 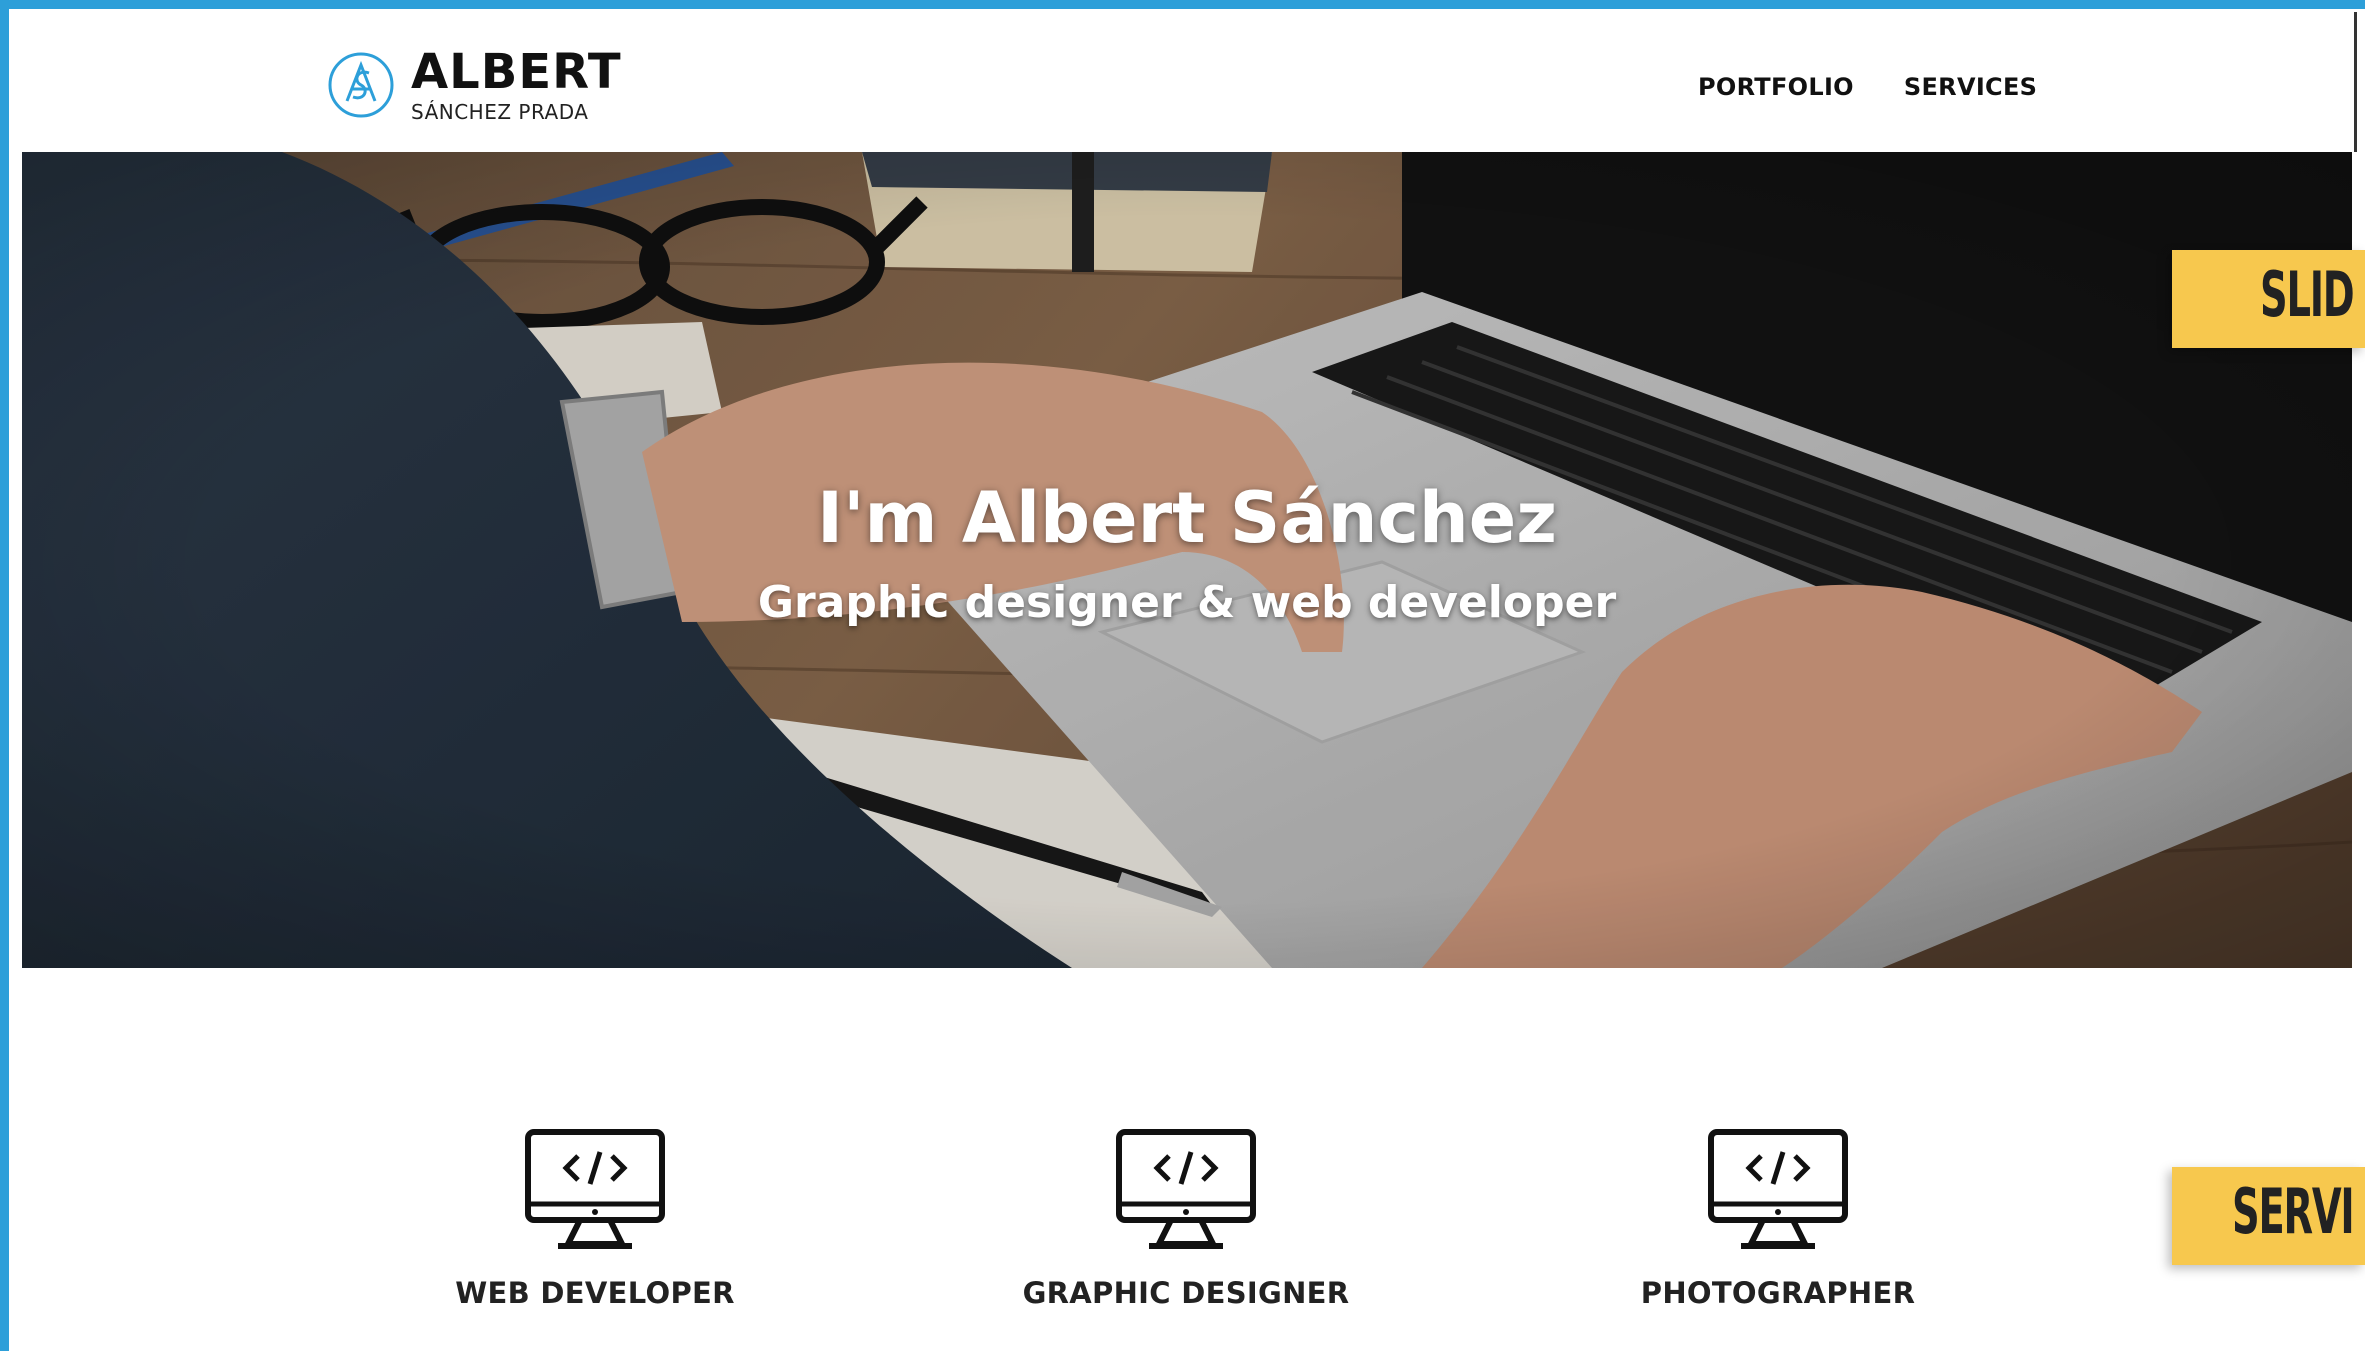 I want to click on service-card-web-developer: WEB DEVELOPER, so click(x=595, y=1219).